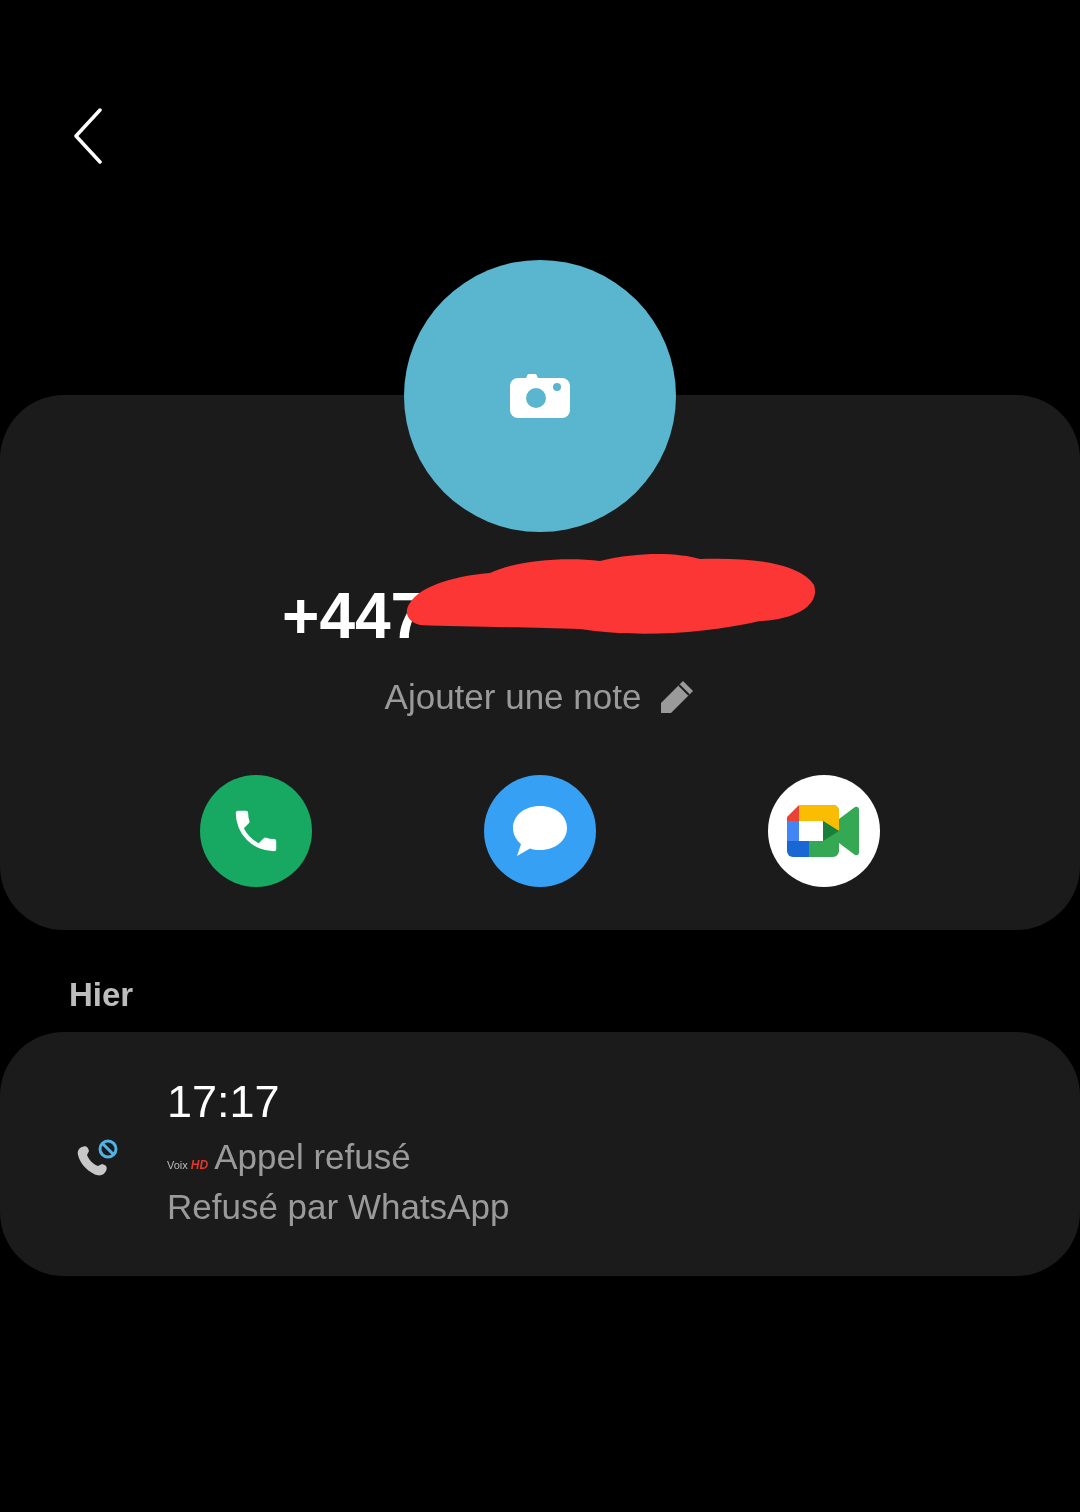 Image resolution: width=1080 pixels, height=1512 pixels. Describe the element at coordinates (199, 1165) in the screenshot. I see `hd-label: HD` at that location.